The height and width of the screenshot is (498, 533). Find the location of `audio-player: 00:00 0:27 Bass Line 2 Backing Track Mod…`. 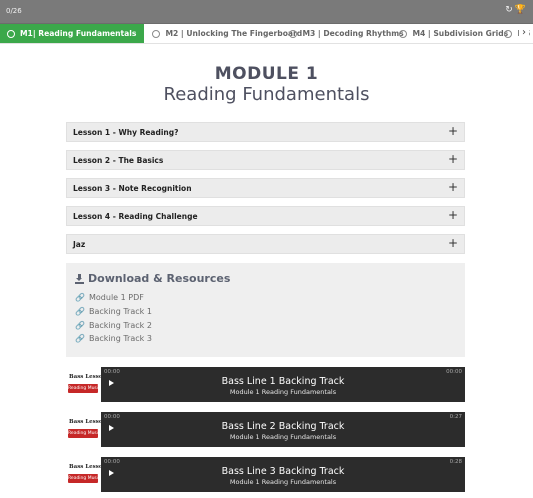

audio-player: 00:00 0:27 Bass Line 2 Backing Track Mod… is located at coordinates (283, 429).